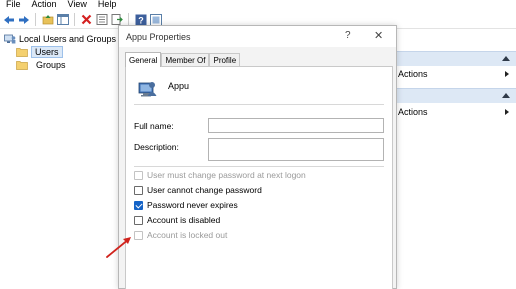  What do you see at coordinates (23, 19) in the screenshot?
I see `forward-arrow-icon` at bounding box center [23, 19].